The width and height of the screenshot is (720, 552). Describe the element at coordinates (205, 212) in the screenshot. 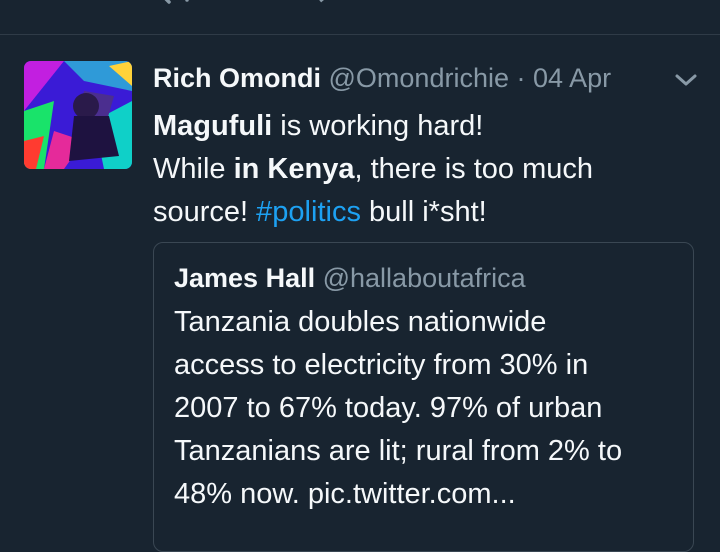

I see `tweet-text-segment: source!` at that location.